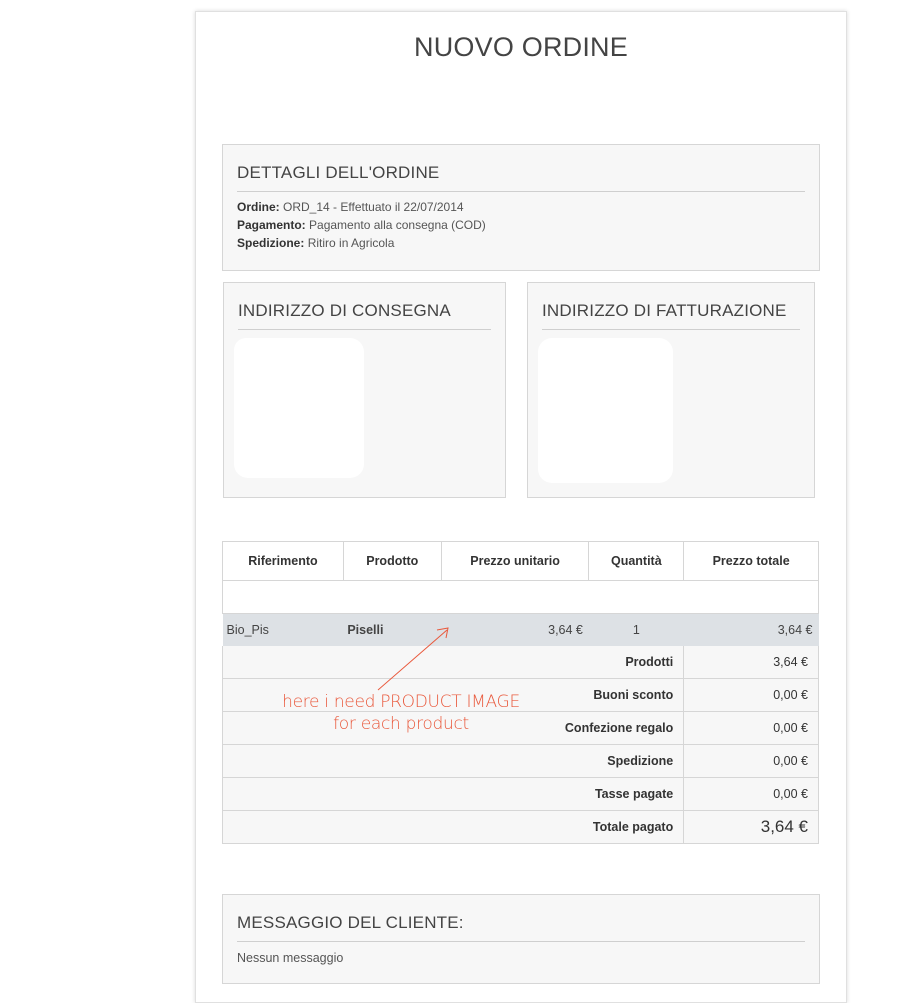 This screenshot has width=922, height=1003. I want to click on summary-row: Totale pagato 3,64 €, so click(520, 827).